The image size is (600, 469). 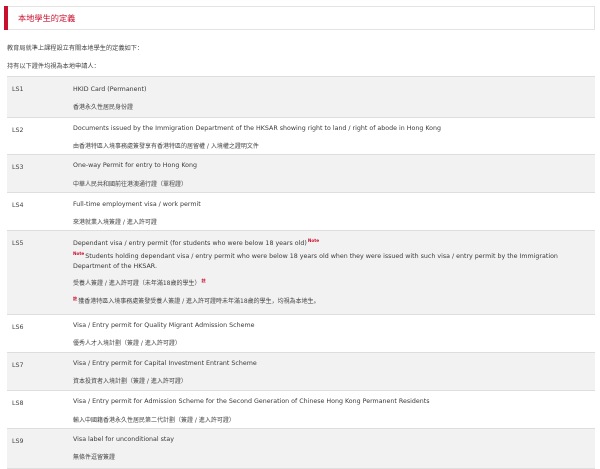 What do you see at coordinates (18, 243) in the screenshot?
I see `row-code: LS5` at bounding box center [18, 243].